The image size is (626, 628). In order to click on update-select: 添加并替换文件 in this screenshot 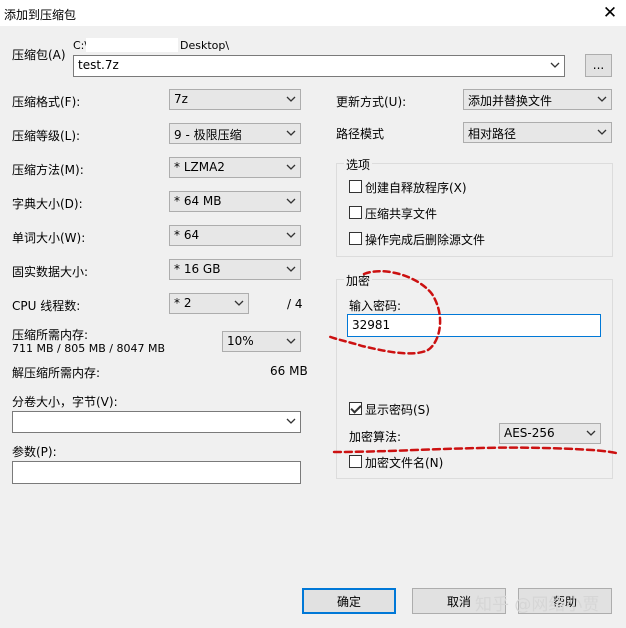, I will do `click(537, 99)`.